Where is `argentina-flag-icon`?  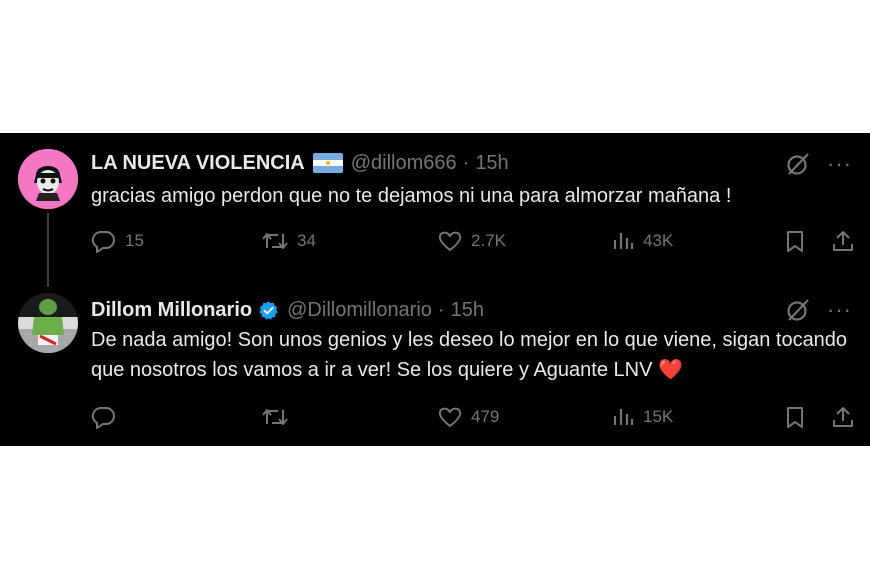
argentina-flag-icon is located at coordinates (327, 163).